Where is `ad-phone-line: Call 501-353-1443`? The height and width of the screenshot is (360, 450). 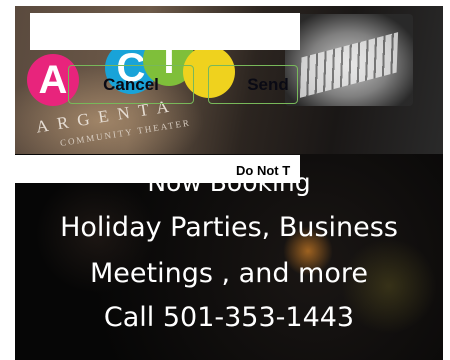
ad-phone-line: Call 501-353-1443 is located at coordinates (229, 317).